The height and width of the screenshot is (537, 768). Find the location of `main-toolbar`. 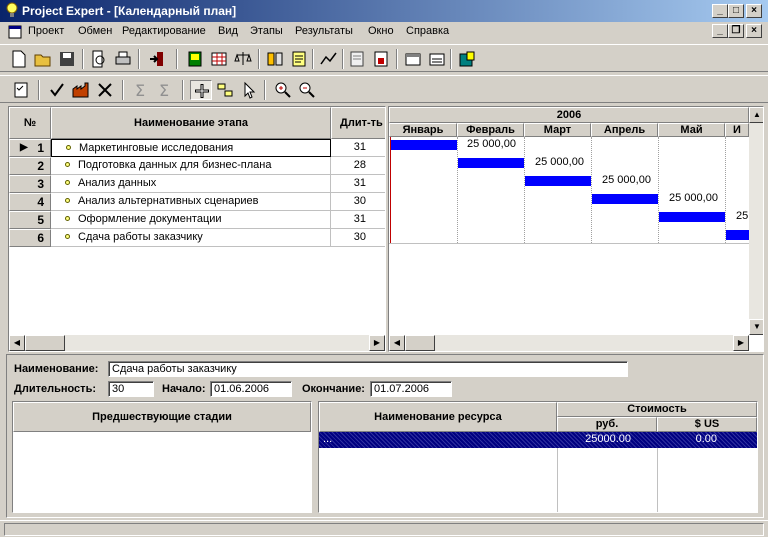

main-toolbar is located at coordinates (384, 58).